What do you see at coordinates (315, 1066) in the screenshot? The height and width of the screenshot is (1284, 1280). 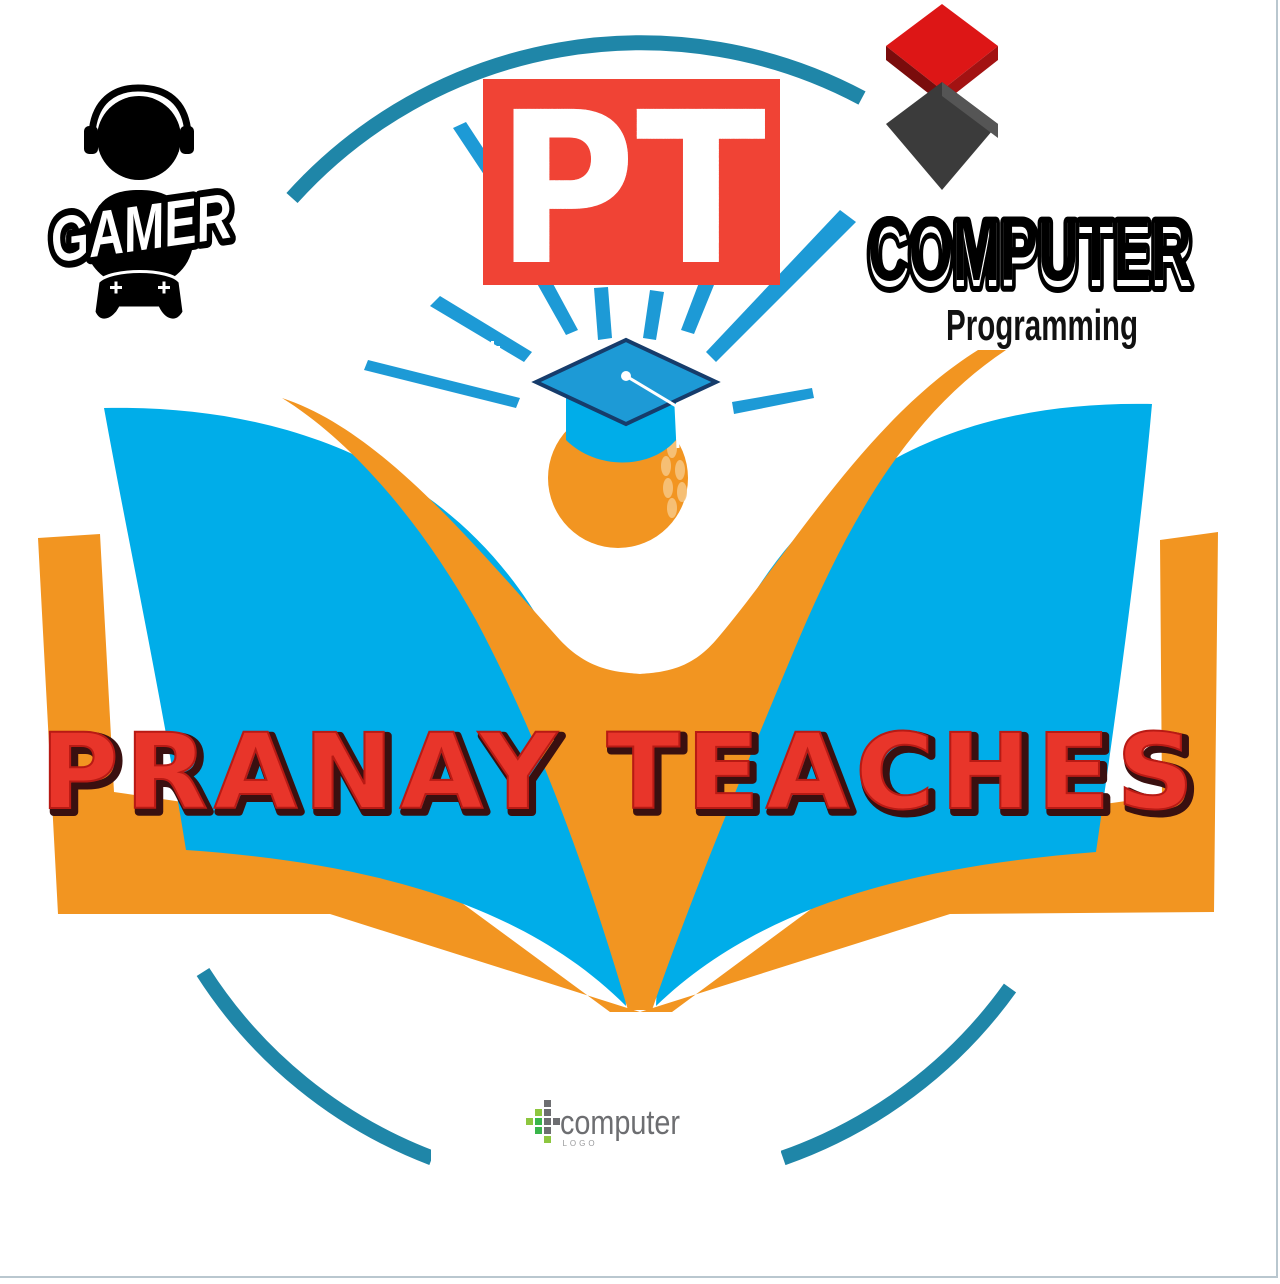 I see `ring-bottom-left-arc` at bounding box center [315, 1066].